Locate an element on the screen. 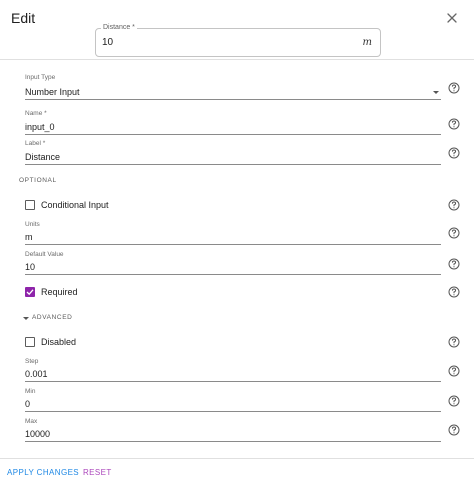 The image size is (474, 486). check-icon is located at coordinates (30, 292).